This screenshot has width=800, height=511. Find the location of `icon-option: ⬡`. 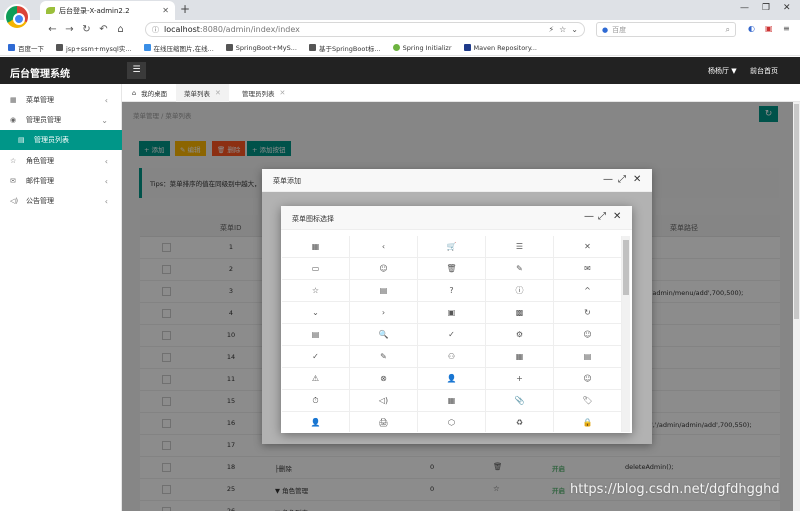

icon-option: ⬡ is located at coordinates (452, 422).